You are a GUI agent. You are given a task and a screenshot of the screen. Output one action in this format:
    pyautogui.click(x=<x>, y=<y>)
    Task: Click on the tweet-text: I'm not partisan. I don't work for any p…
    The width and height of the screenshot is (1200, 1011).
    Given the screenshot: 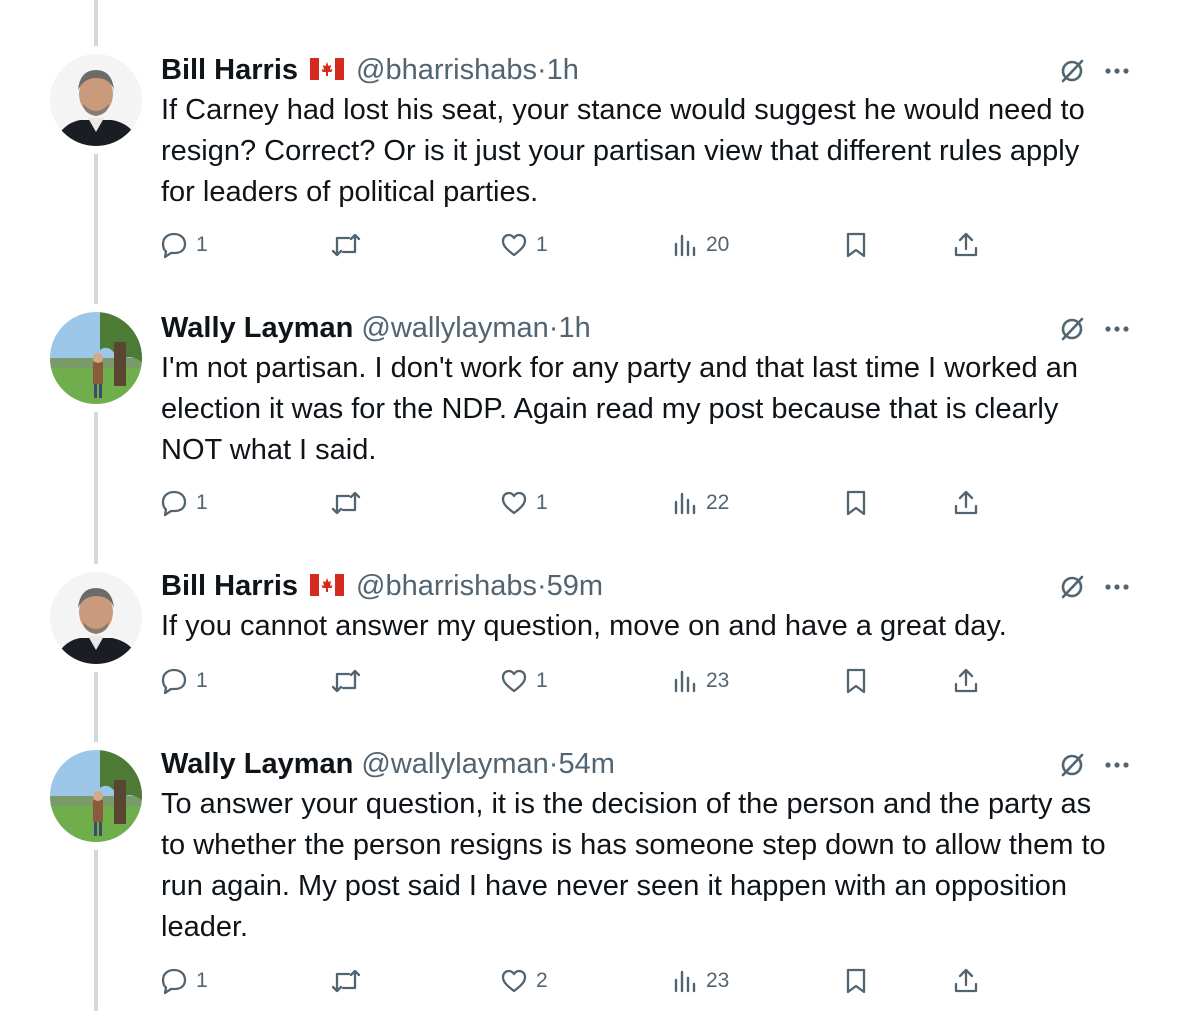 What is the action you would take?
    pyautogui.click(x=619, y=409)
    